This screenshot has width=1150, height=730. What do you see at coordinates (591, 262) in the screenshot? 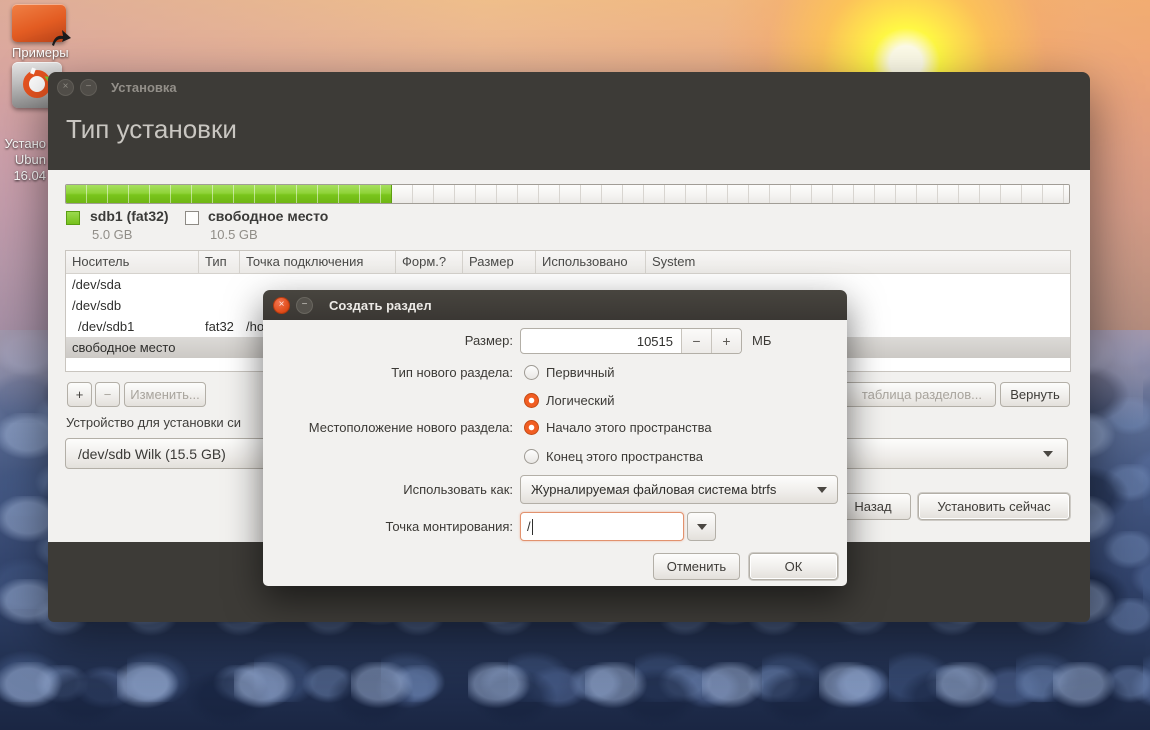
I see `column-header-used: Использовано` at bounding box center [591, 262].